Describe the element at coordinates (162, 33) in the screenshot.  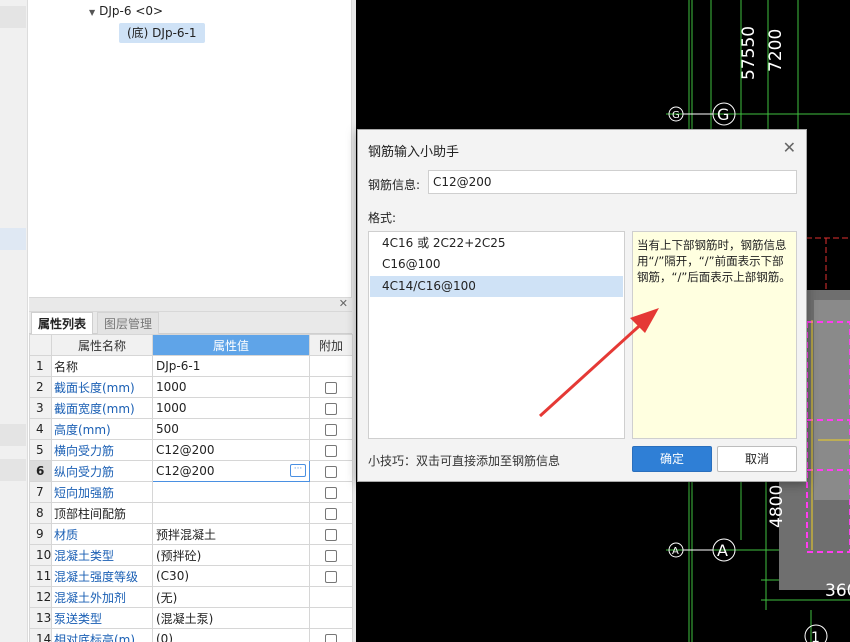
I see `tree-leaf-djp6-1: (底) DJp-6-1` at that location.